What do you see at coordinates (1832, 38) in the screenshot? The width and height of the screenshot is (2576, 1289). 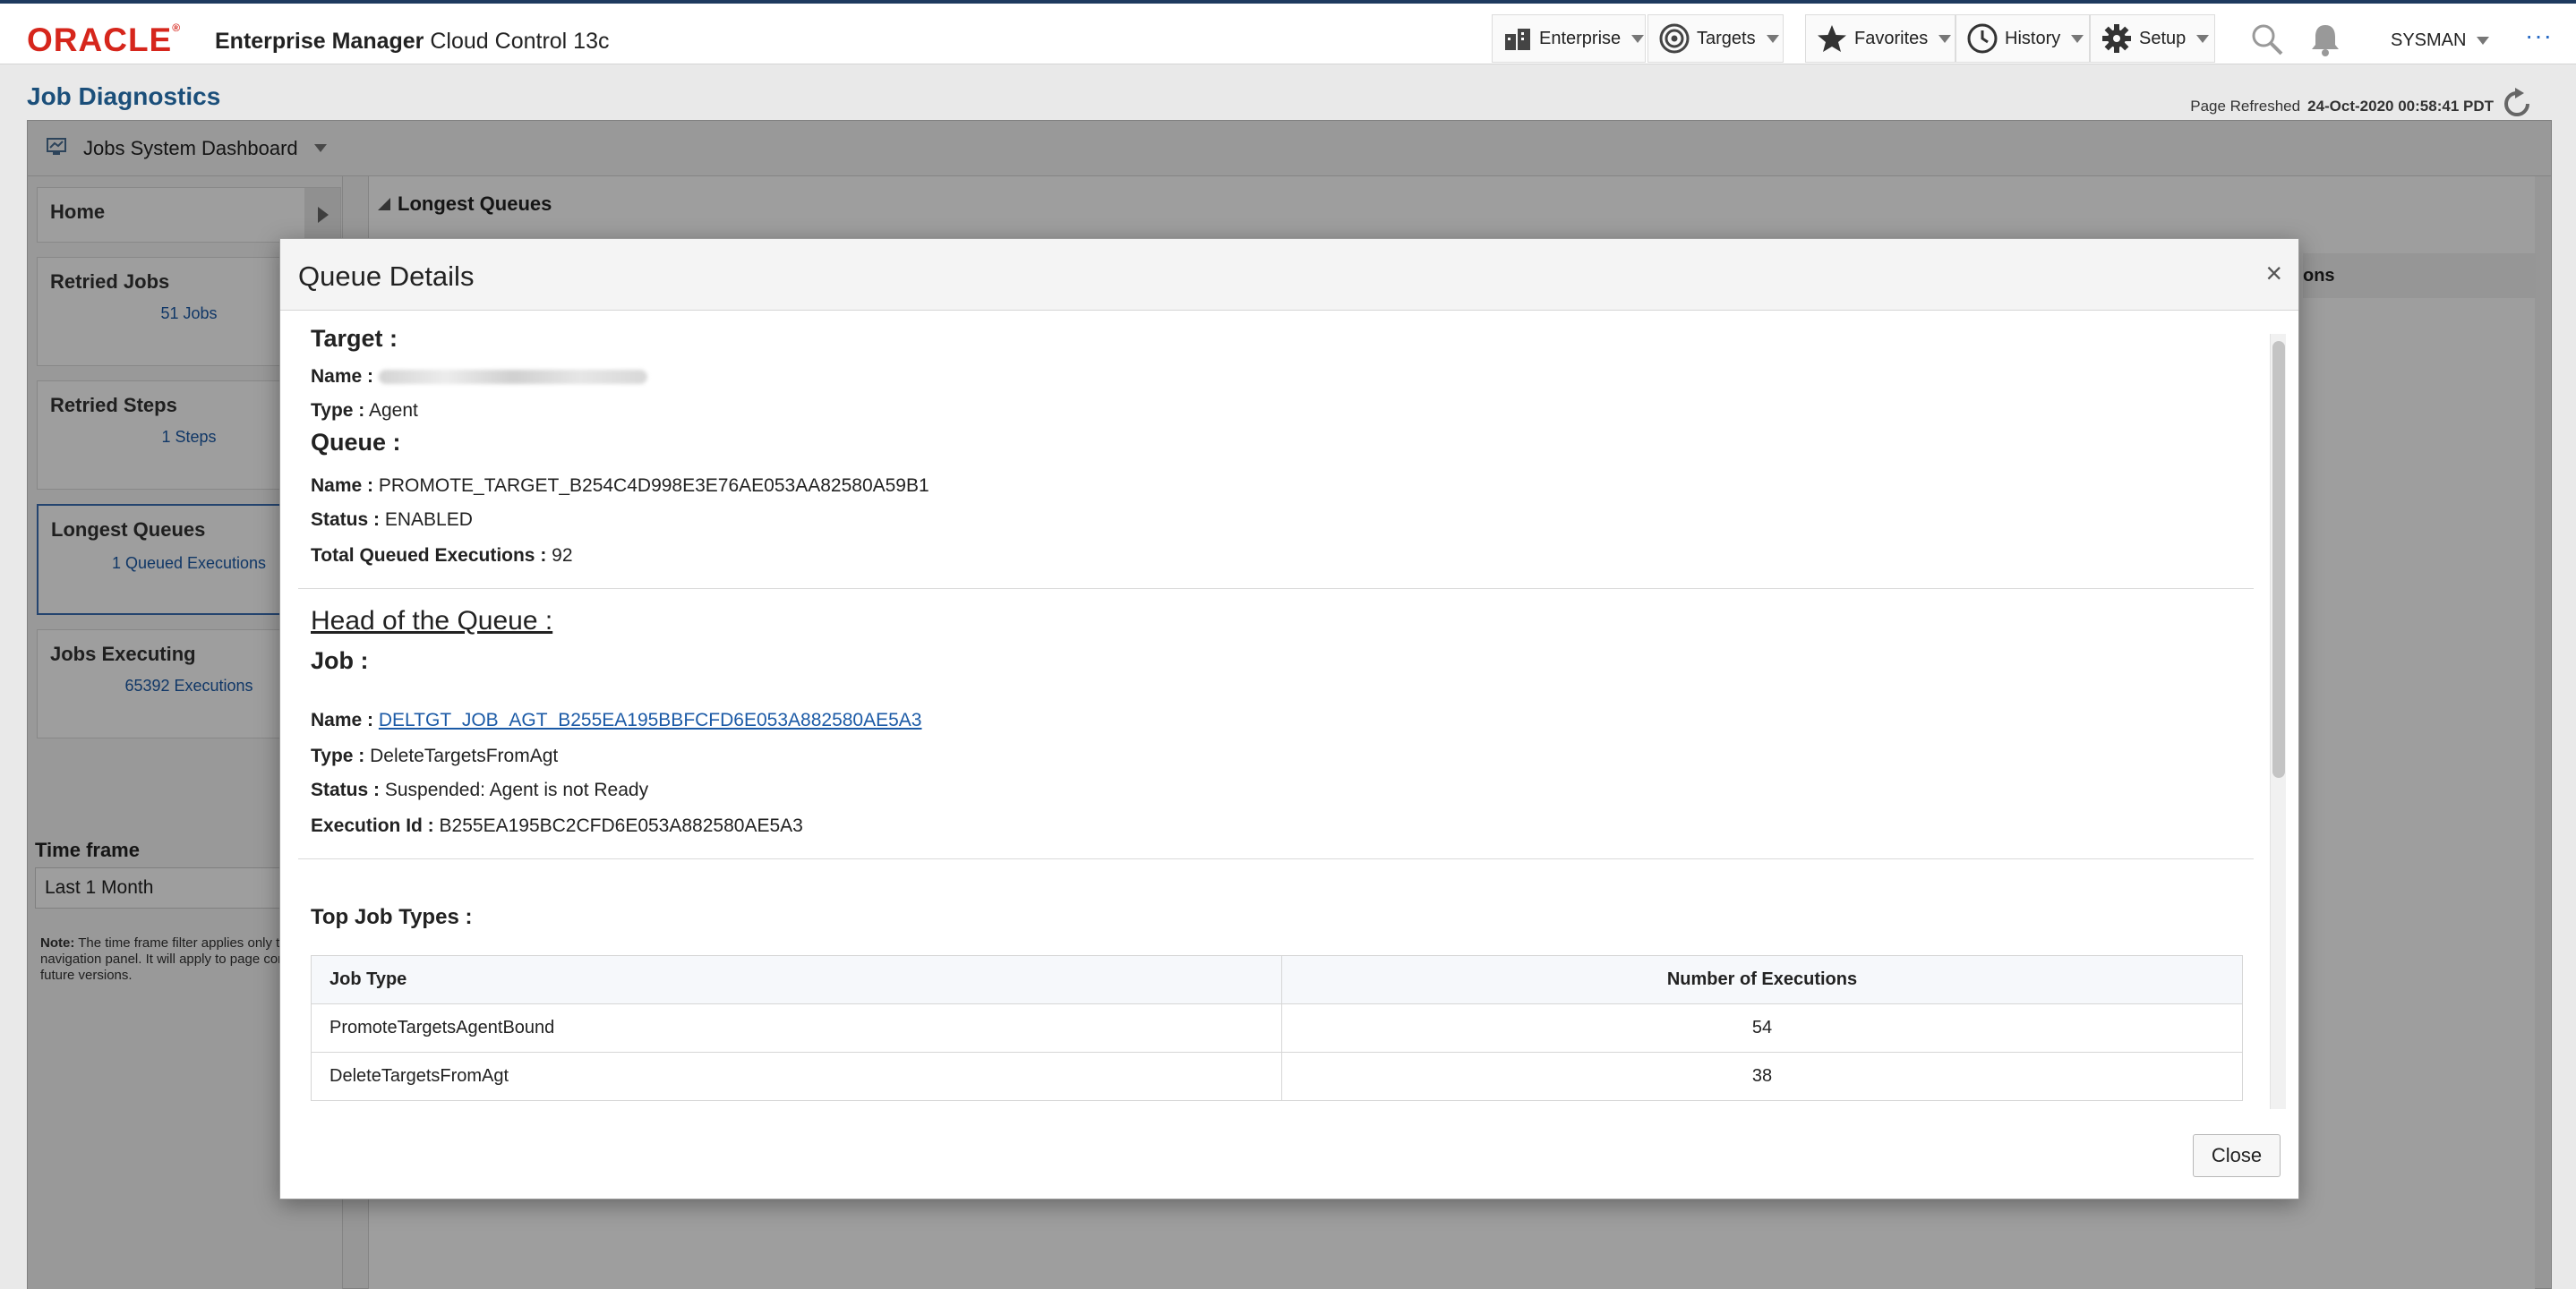 I see `star-icon` at bounding box center [1832, 38].